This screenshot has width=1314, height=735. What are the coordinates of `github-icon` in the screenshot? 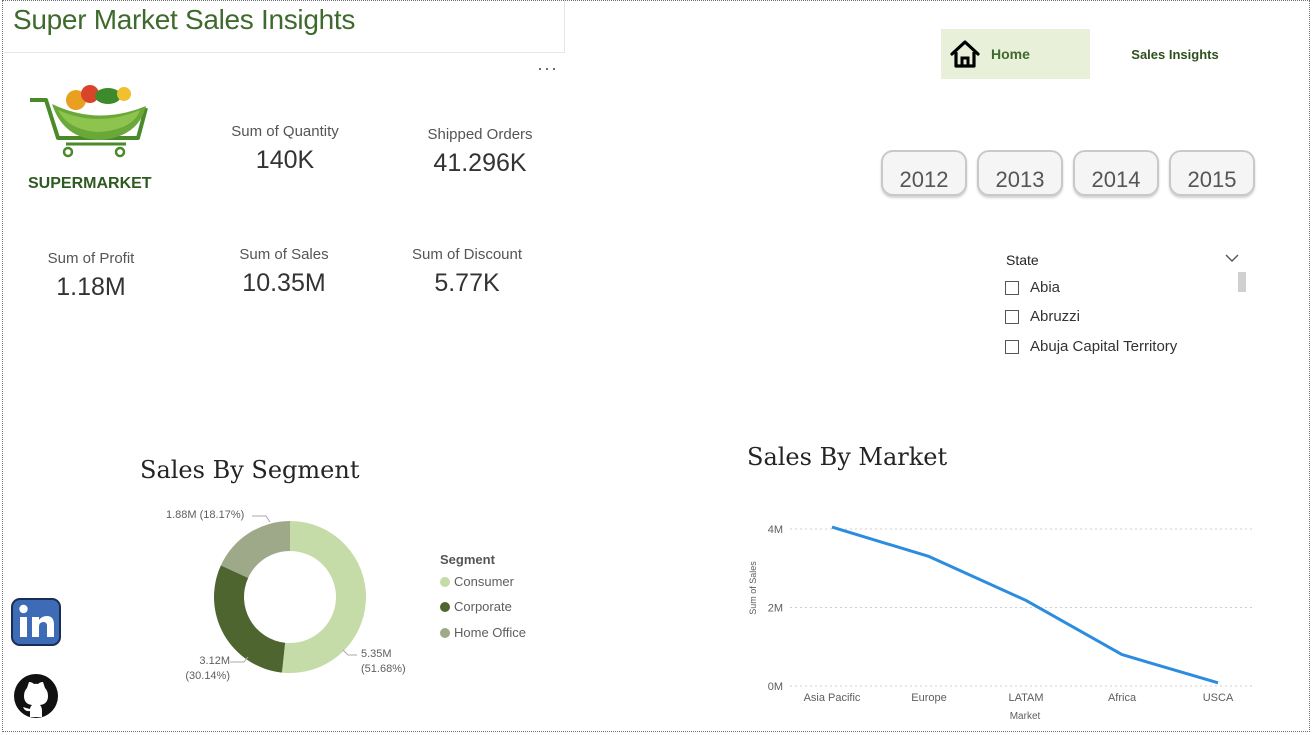 It's located at (36, 696).